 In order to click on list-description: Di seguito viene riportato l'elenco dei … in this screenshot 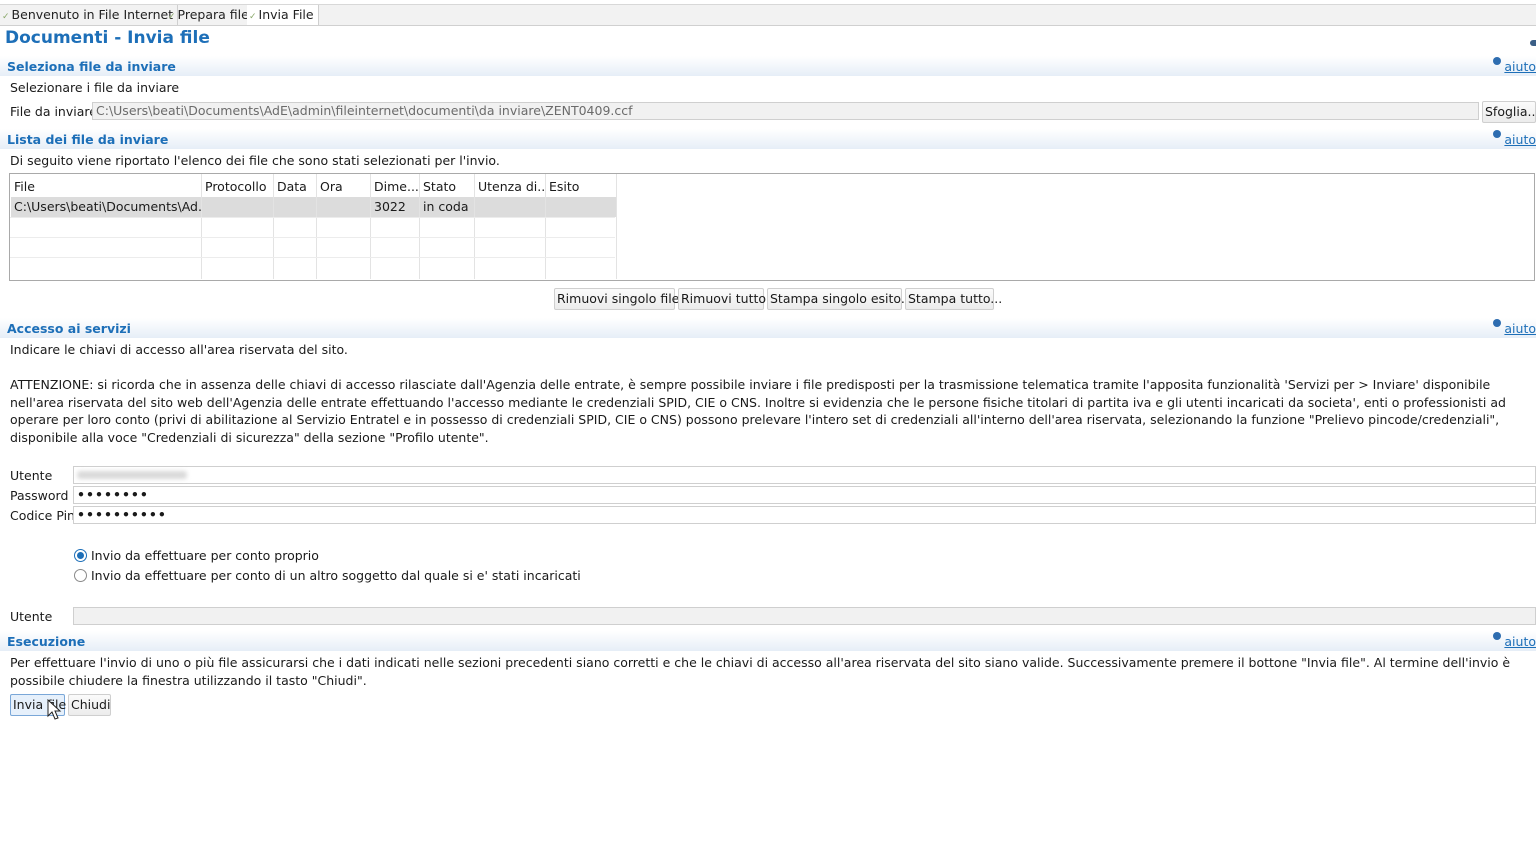, I will do `click(255, 160)`.